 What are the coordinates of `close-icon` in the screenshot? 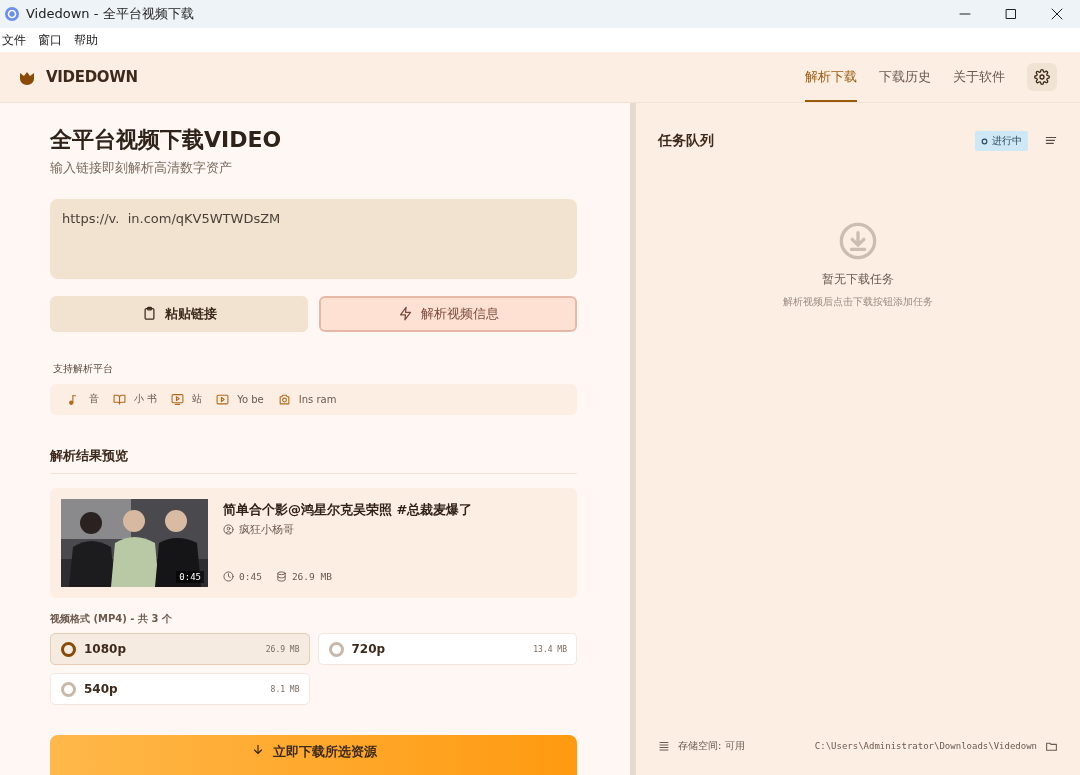 It's located at (1057, 14).